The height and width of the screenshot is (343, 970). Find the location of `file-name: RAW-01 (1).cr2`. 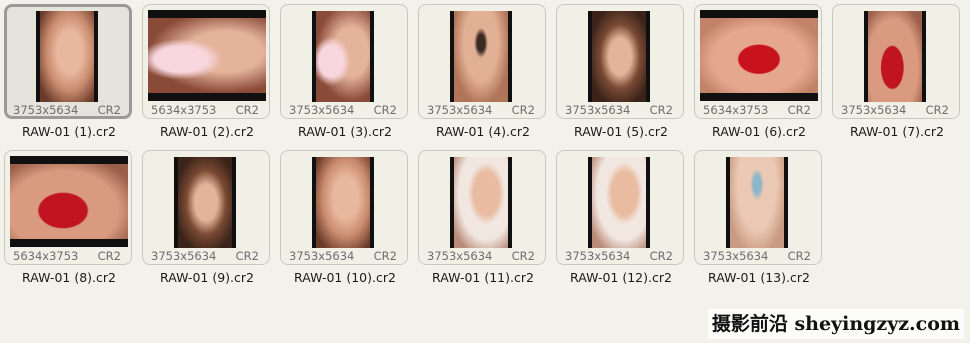

file-name: RAW-01 (1).cr2 is located at coordinates (69, 131).